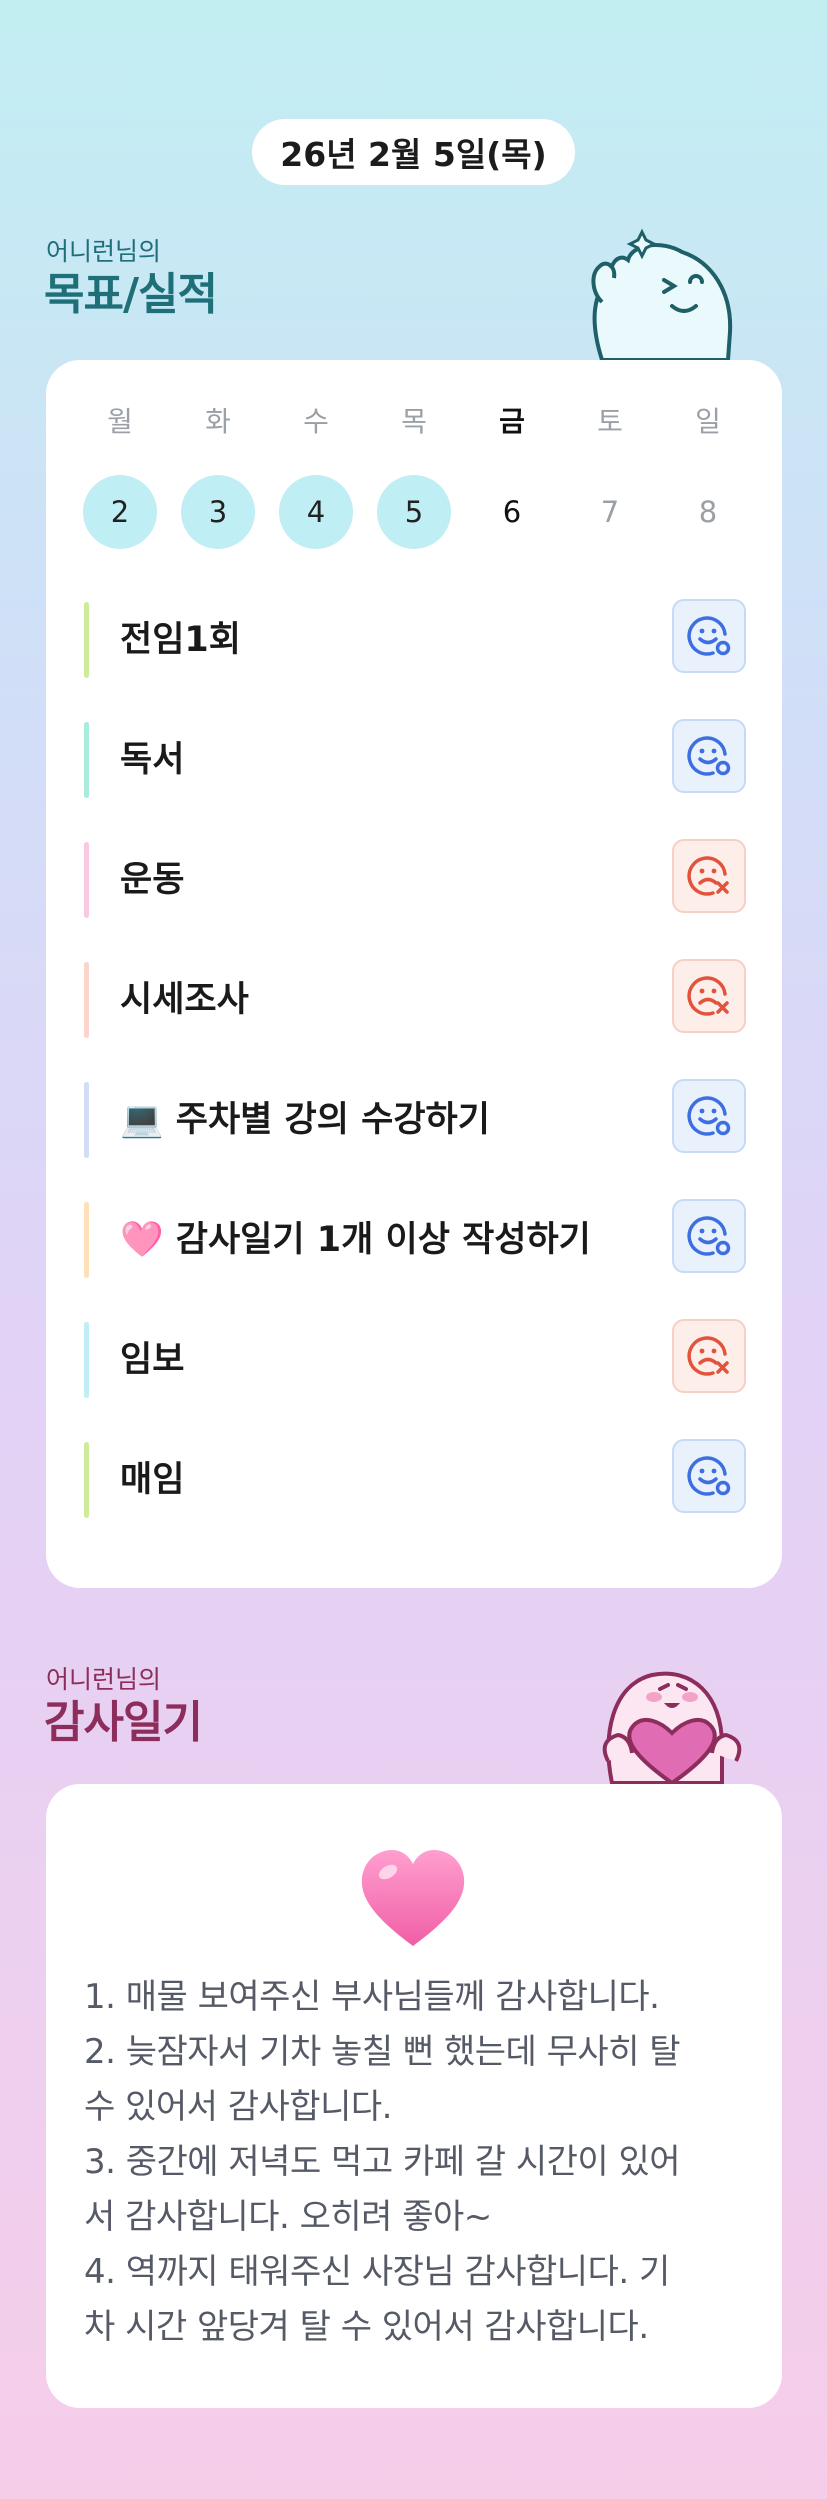 The height and width of the screenshot is (2499, 827). Describe the element at coordinates (414, 421) in the screenshot. I see `day-name: 목` at that location.